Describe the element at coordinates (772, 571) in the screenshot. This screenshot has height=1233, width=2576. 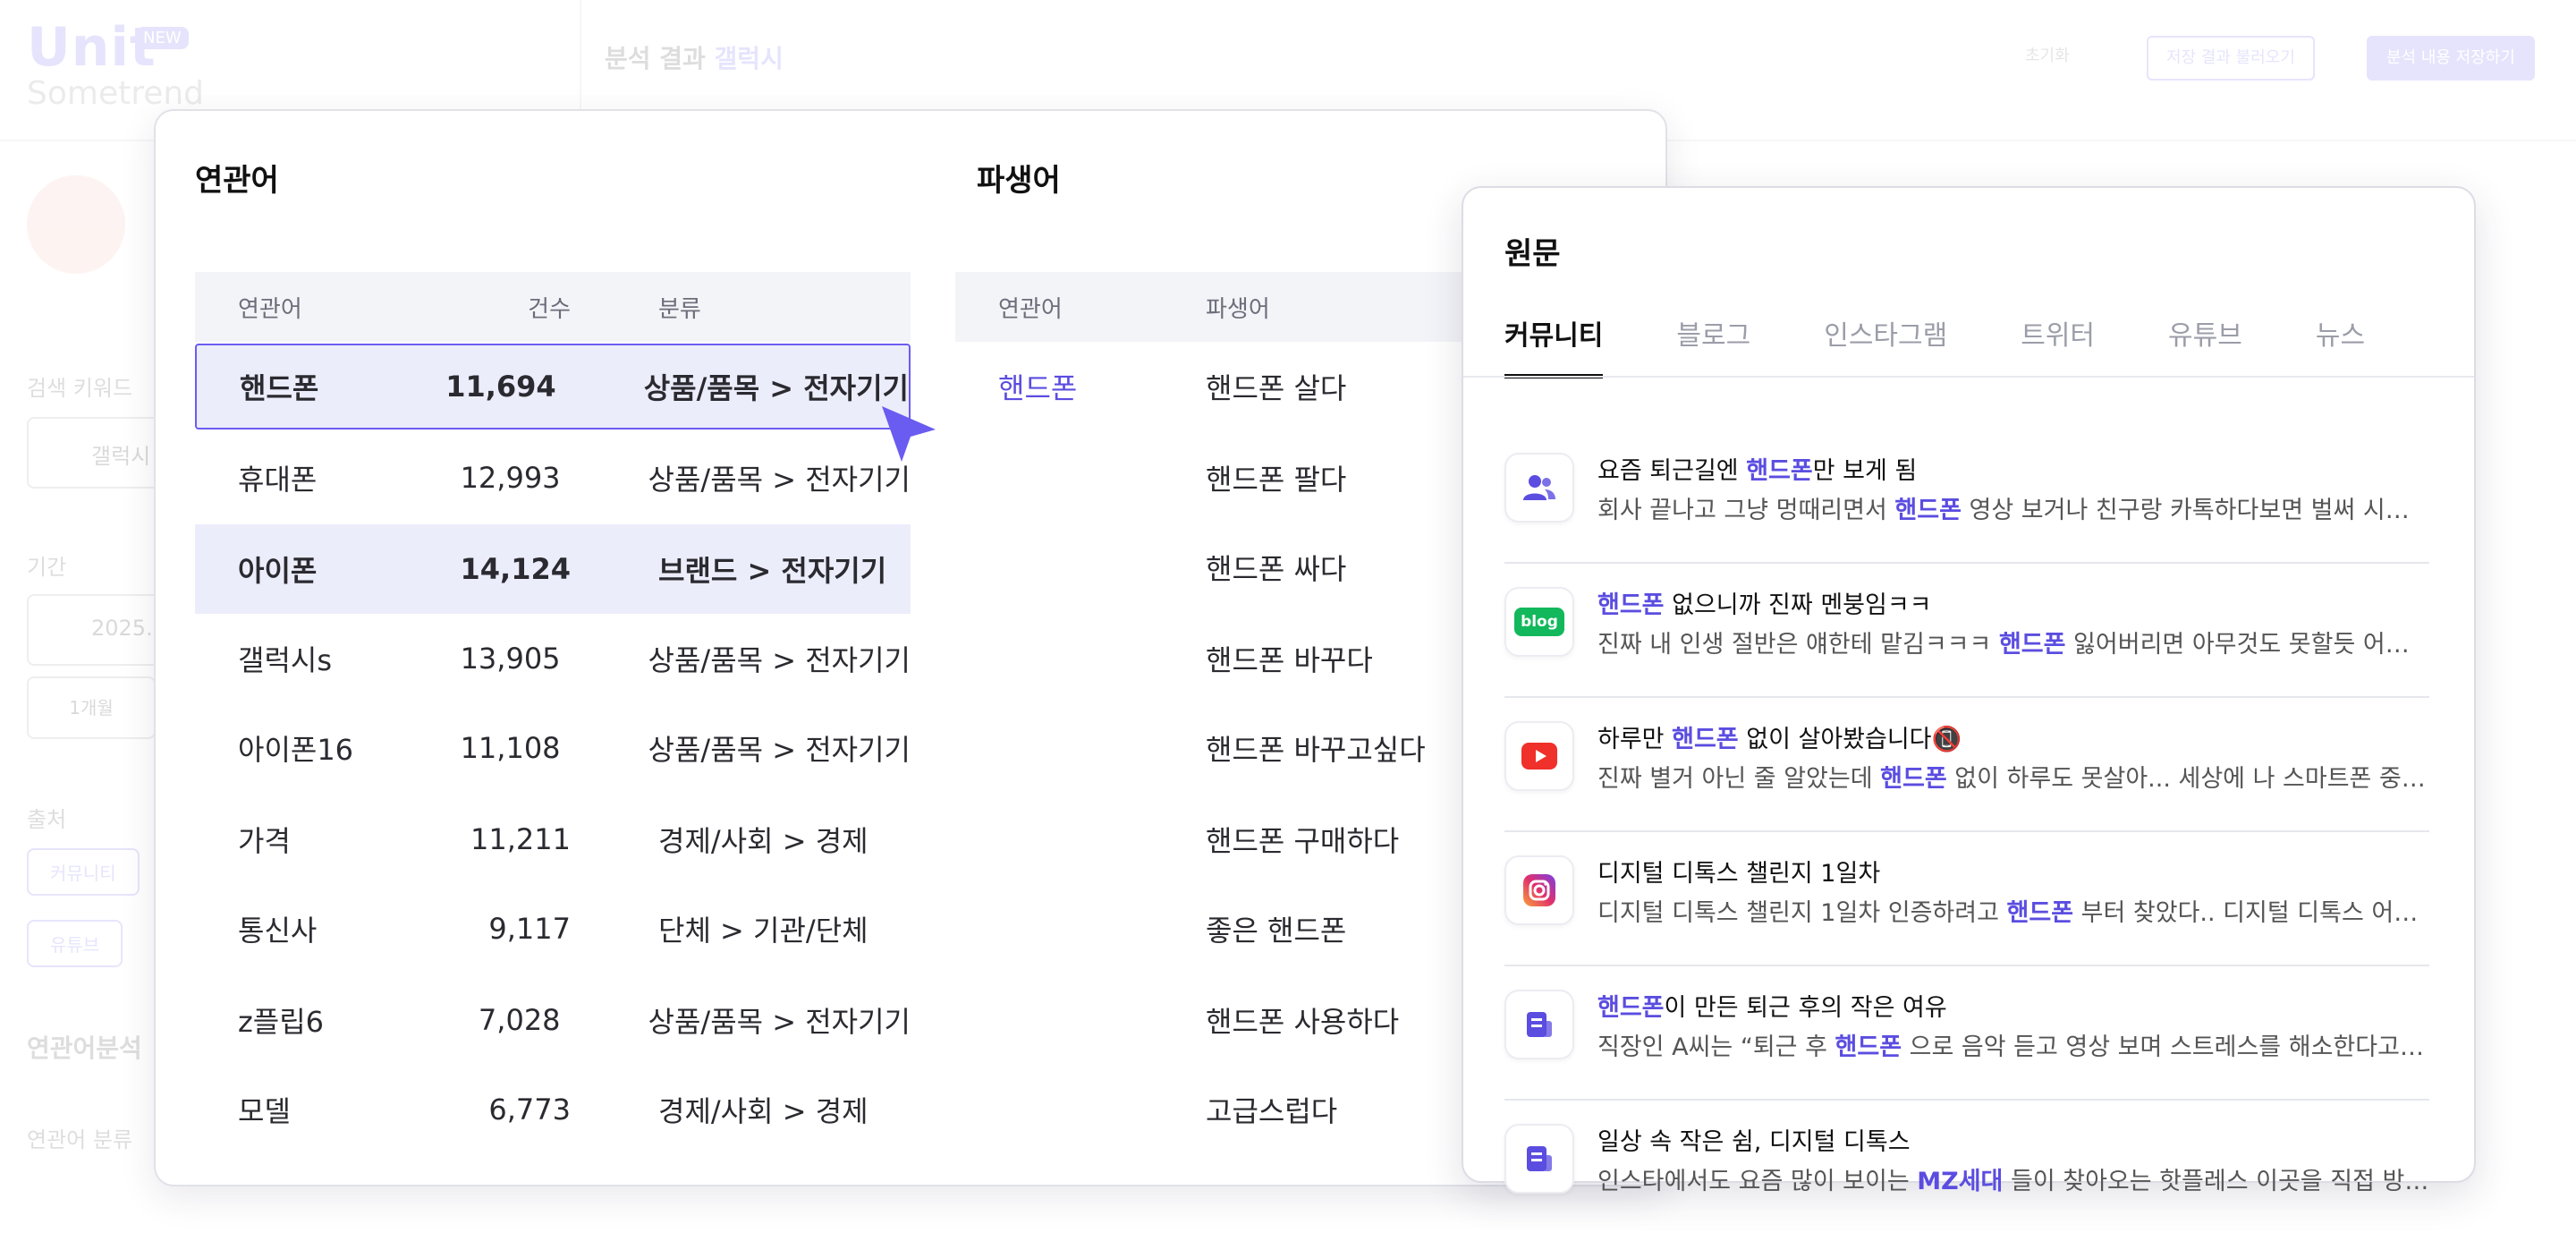
I see `related-category: 브랜드 > 전자기기` at that location.